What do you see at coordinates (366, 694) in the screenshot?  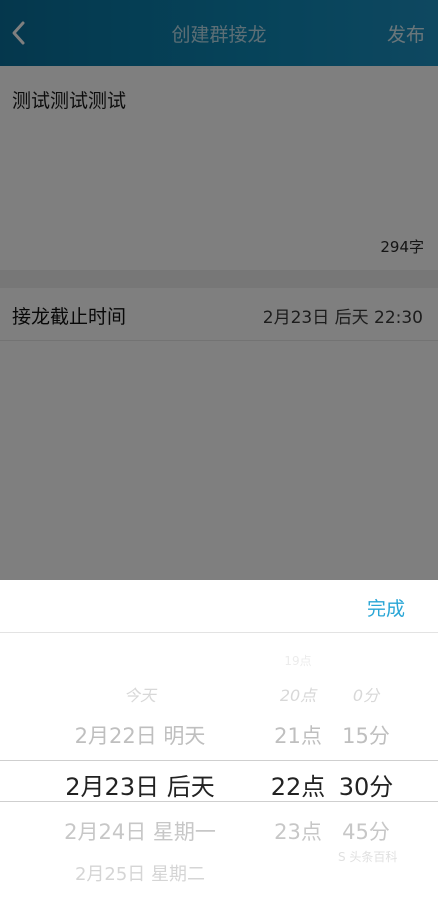 I see `minute-option: 0分` at bounding box center [366, 694].